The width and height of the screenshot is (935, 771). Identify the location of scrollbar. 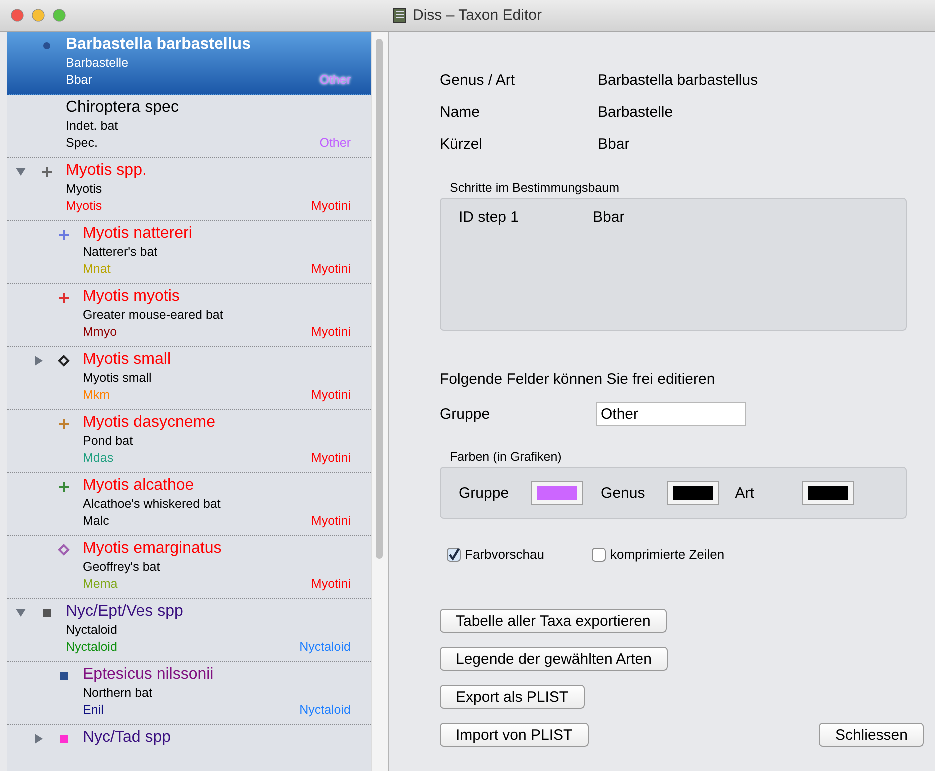
(379, 401).